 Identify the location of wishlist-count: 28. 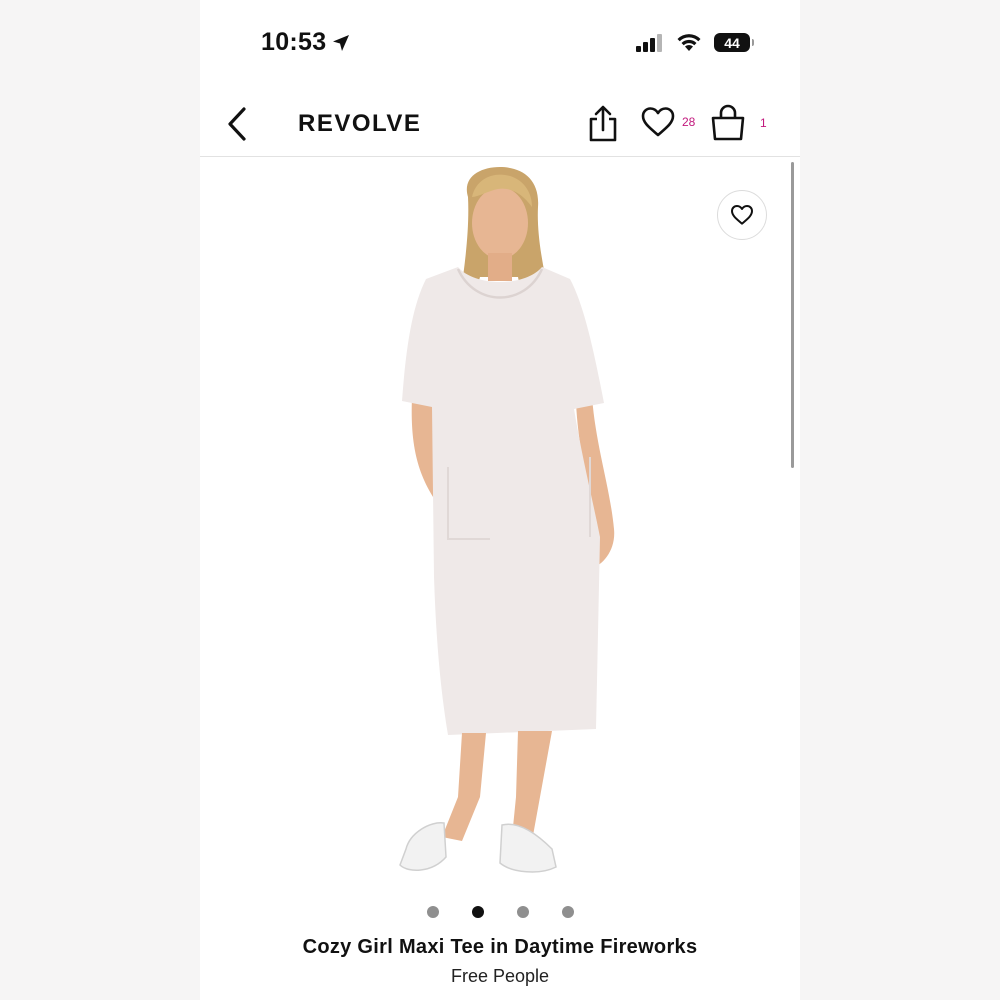
(689, 122).